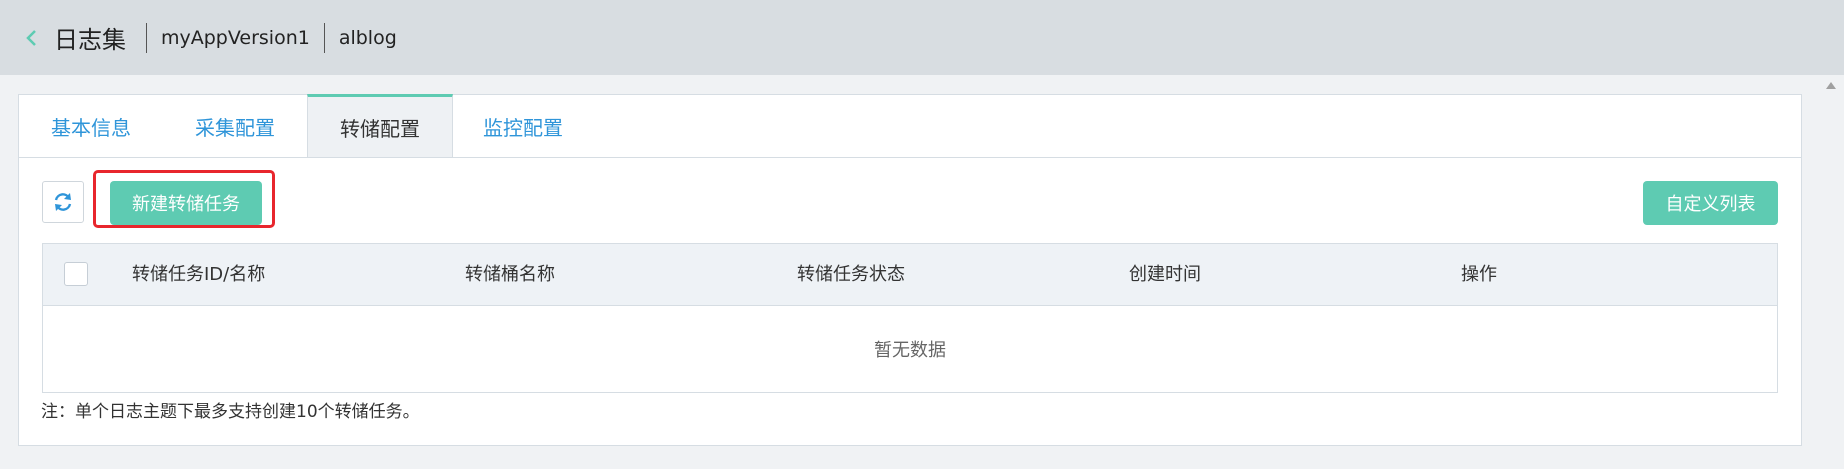 The width and height of the screenshot is (1844, 469). I want to click on refresh-icon, so click(63, 202).